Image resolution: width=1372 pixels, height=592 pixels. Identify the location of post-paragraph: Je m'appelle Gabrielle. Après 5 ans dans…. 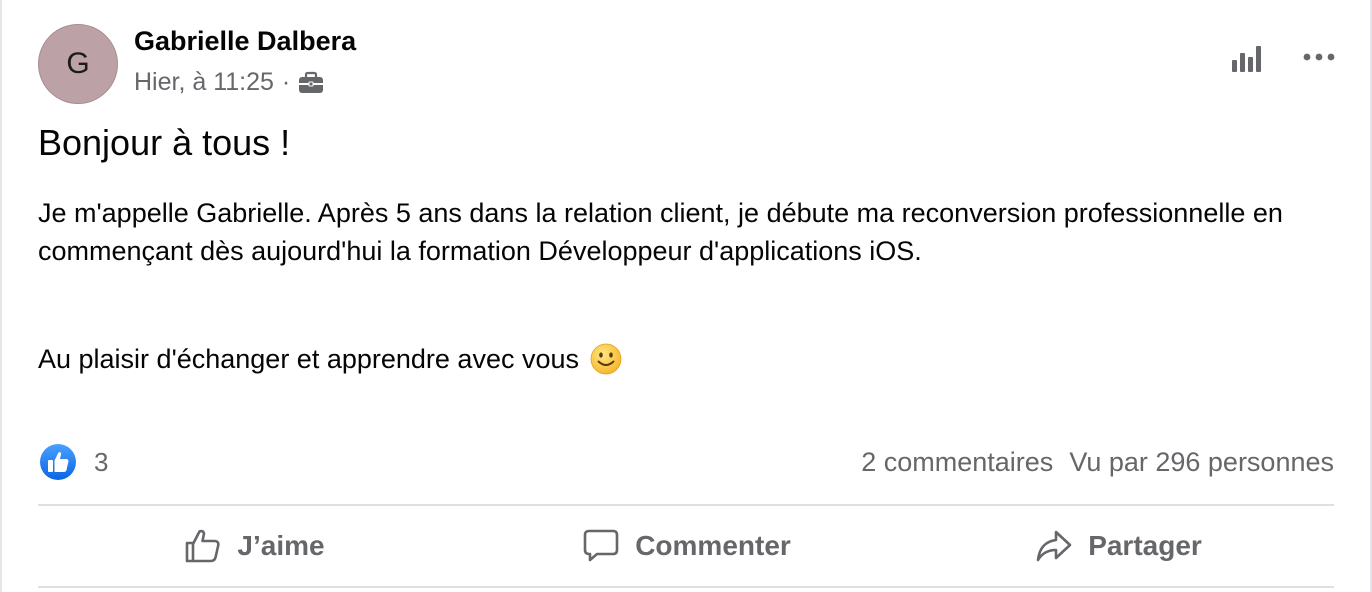
(660, 232).